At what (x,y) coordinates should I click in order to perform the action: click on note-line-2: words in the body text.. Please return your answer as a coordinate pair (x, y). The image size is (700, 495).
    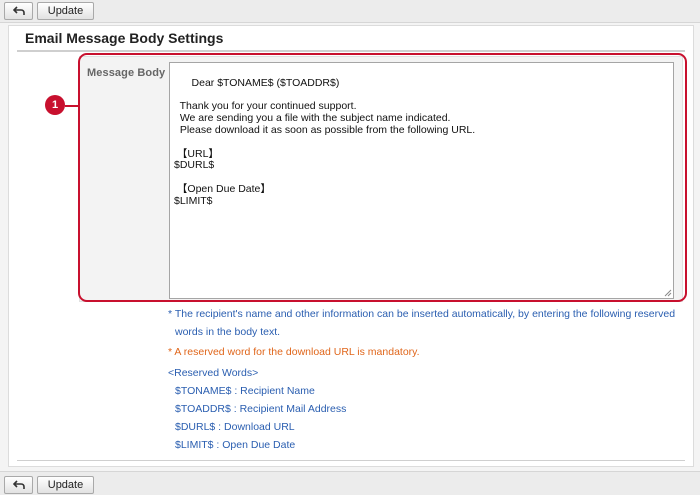
    Looking at the image, I should click on (228, 332).